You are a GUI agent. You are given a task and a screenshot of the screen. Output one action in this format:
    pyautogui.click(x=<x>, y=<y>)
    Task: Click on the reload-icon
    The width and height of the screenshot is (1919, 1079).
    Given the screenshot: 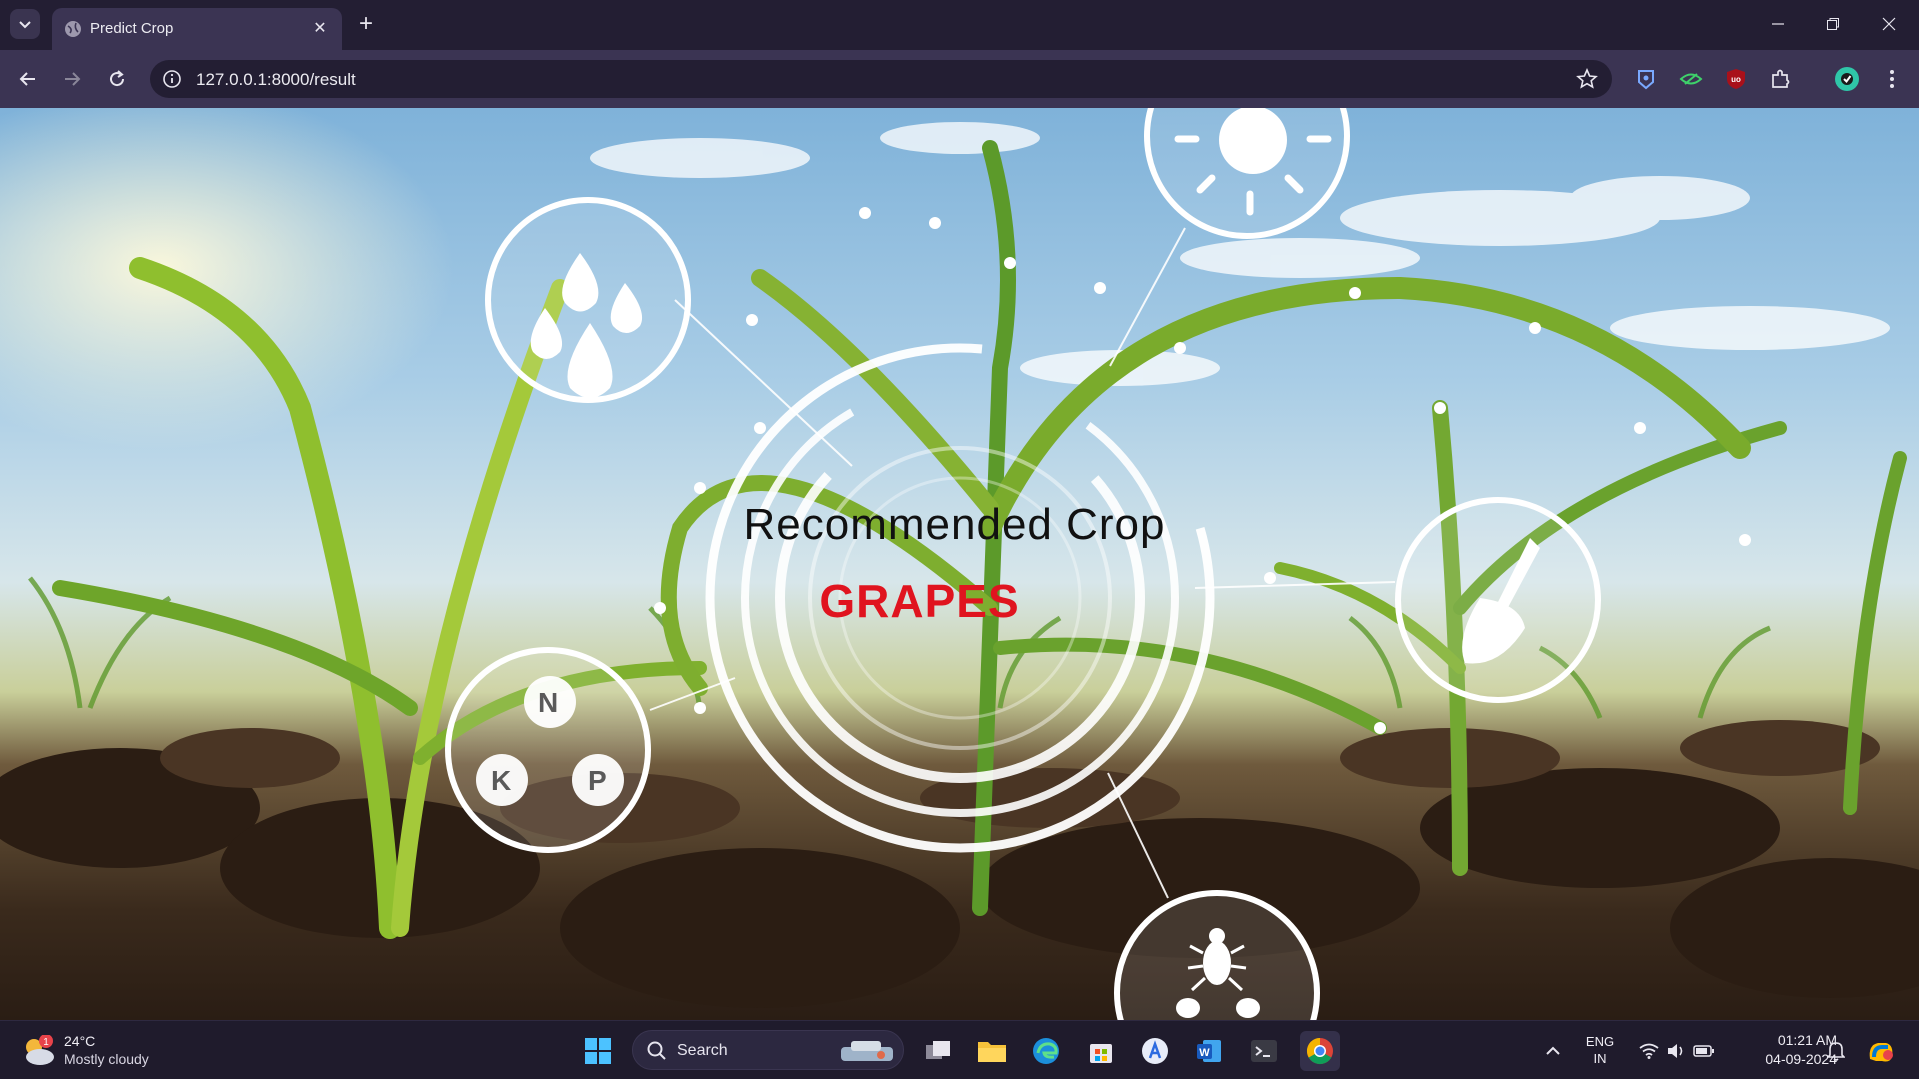 What is the action you would take?
    pyautogui.click(x=117, y=78)
    